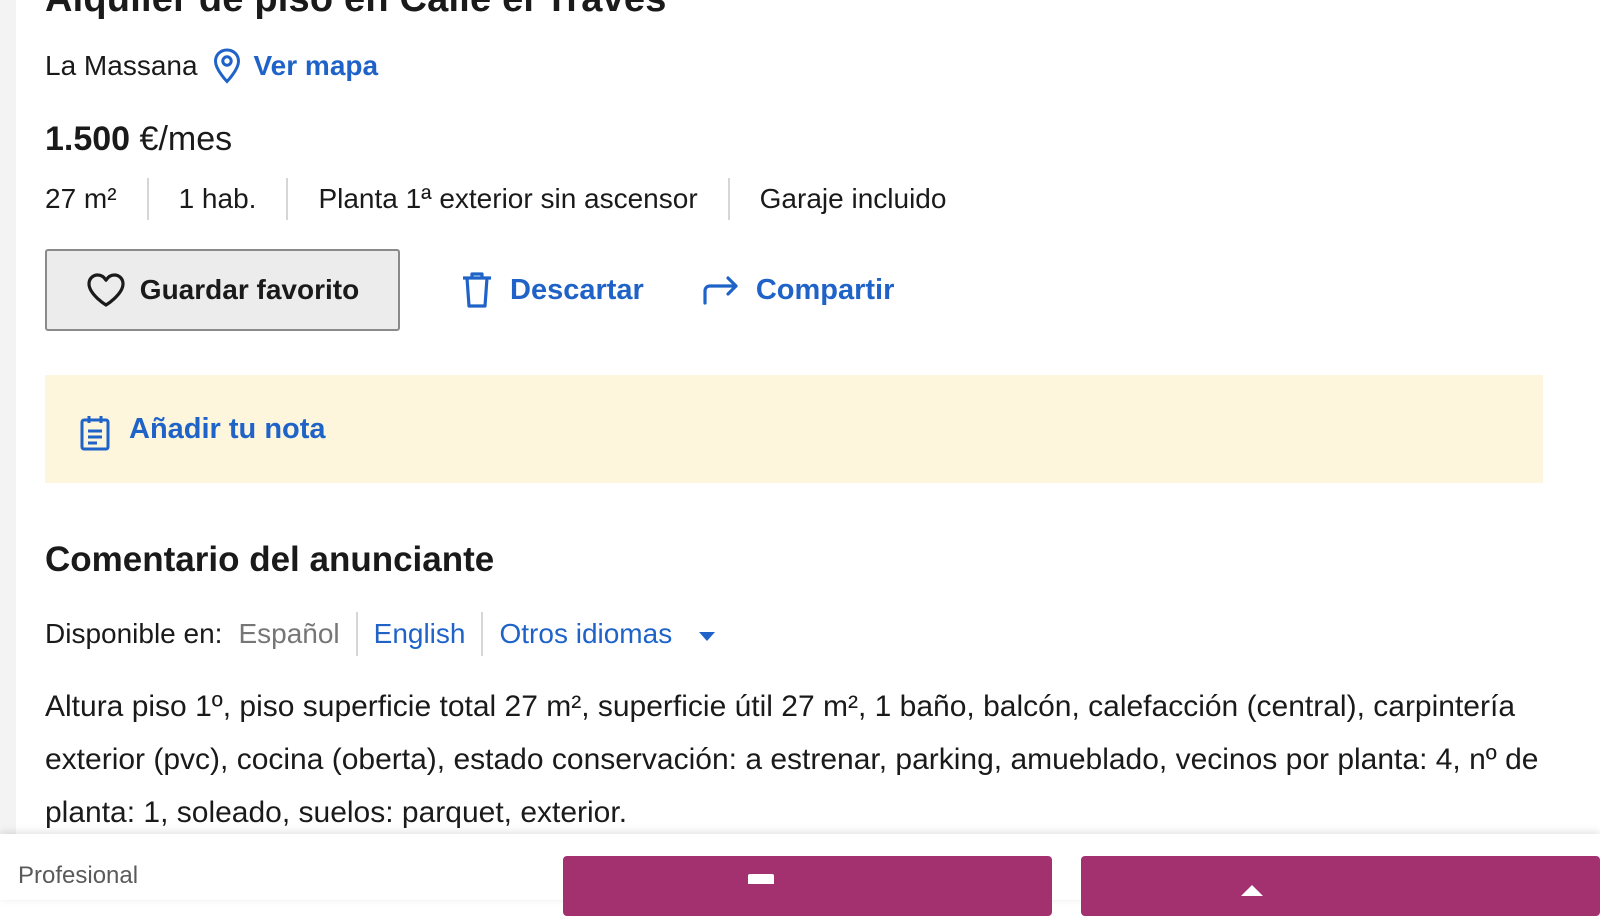  I want to click on share-button: Compartir, so click(798, 290).